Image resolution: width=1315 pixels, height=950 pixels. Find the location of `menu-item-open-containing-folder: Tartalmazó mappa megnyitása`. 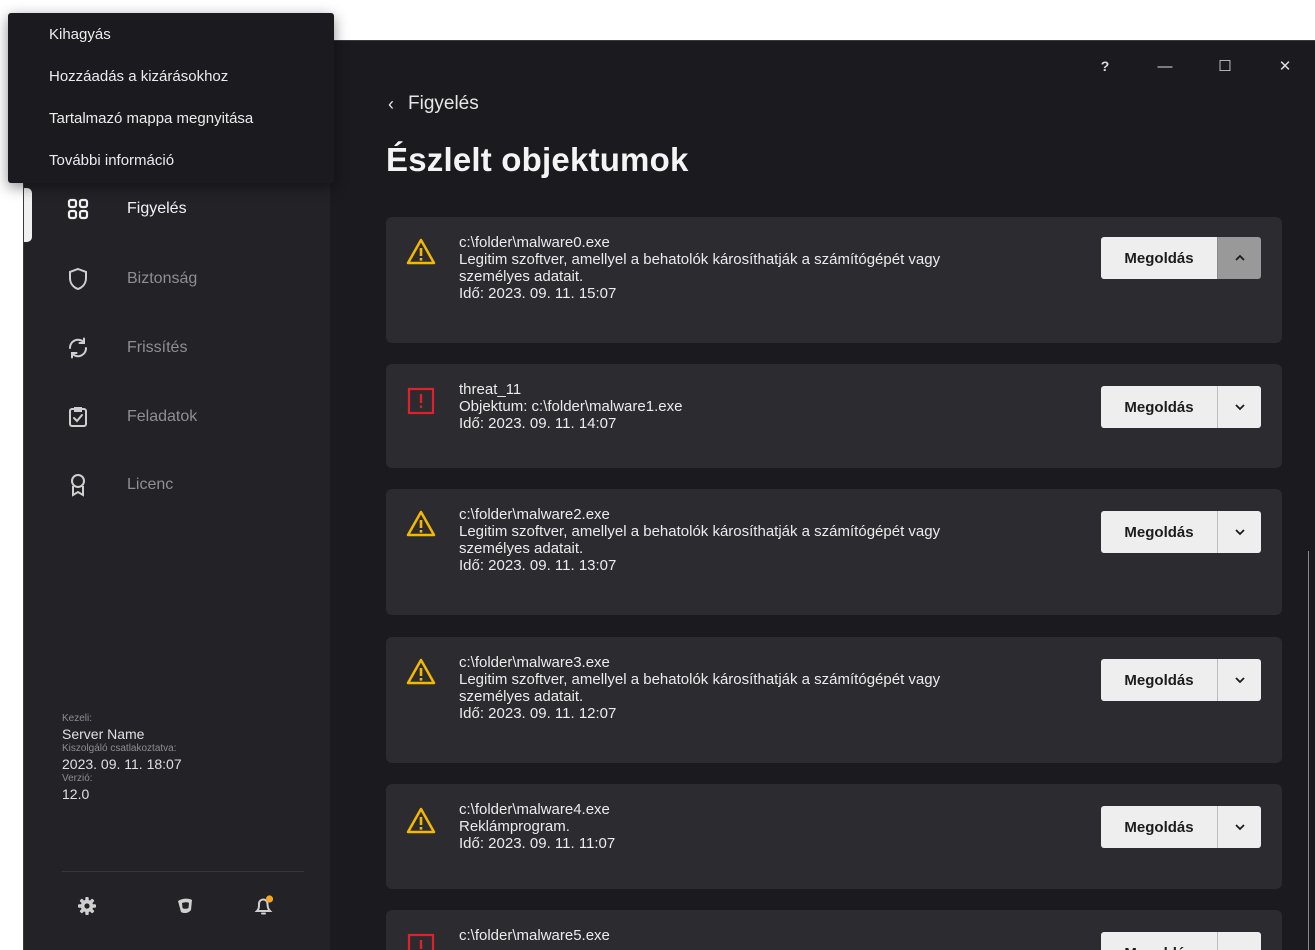

menu-item-open-containing-folder: Tartalmazó mappa megnyitása is located at coordinates (171, 122).